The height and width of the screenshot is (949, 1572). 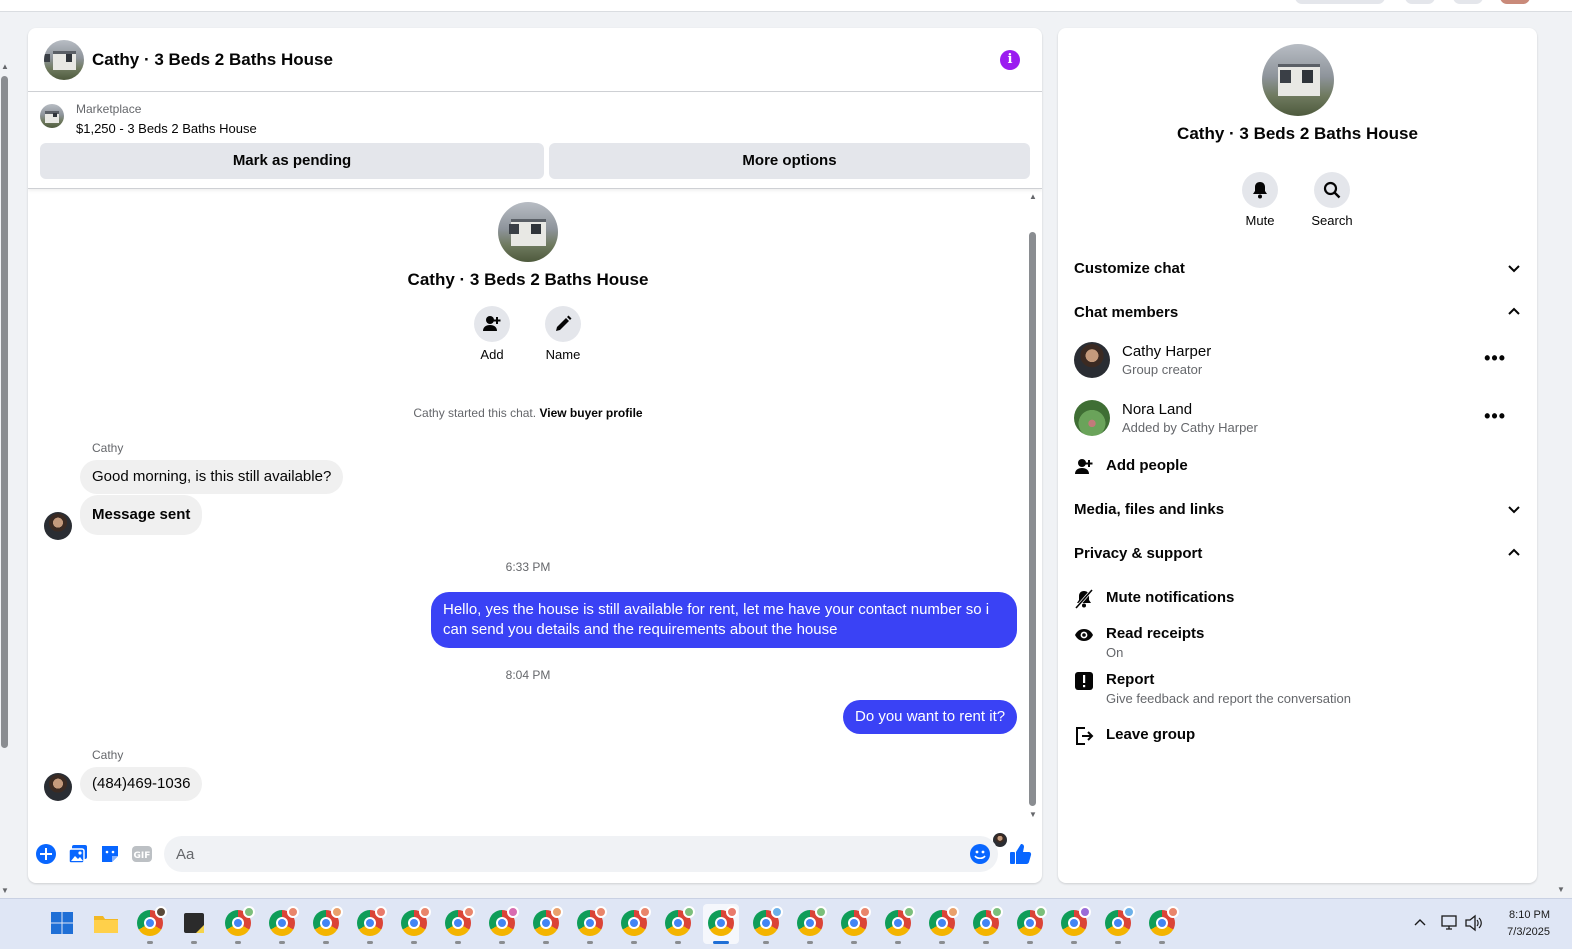 I want to click on sticky-notes-icon, so click(x=194, y=923).